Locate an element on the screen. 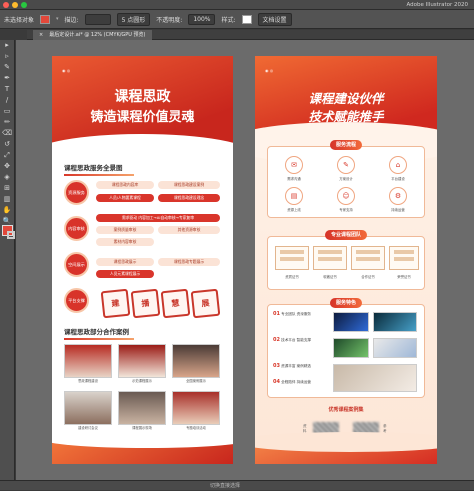 The width and height of the screenshot is (474, 491). rotate-tool-icon: ↺ is located at coordinates (7, 144).